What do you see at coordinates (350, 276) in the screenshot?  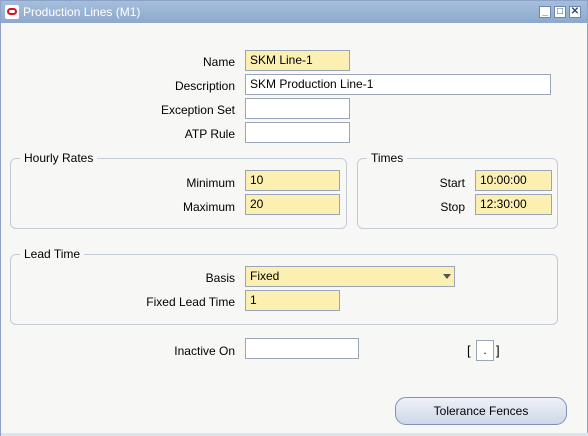 I see `basis-select: Fixed` at bounding box center [350, 276].